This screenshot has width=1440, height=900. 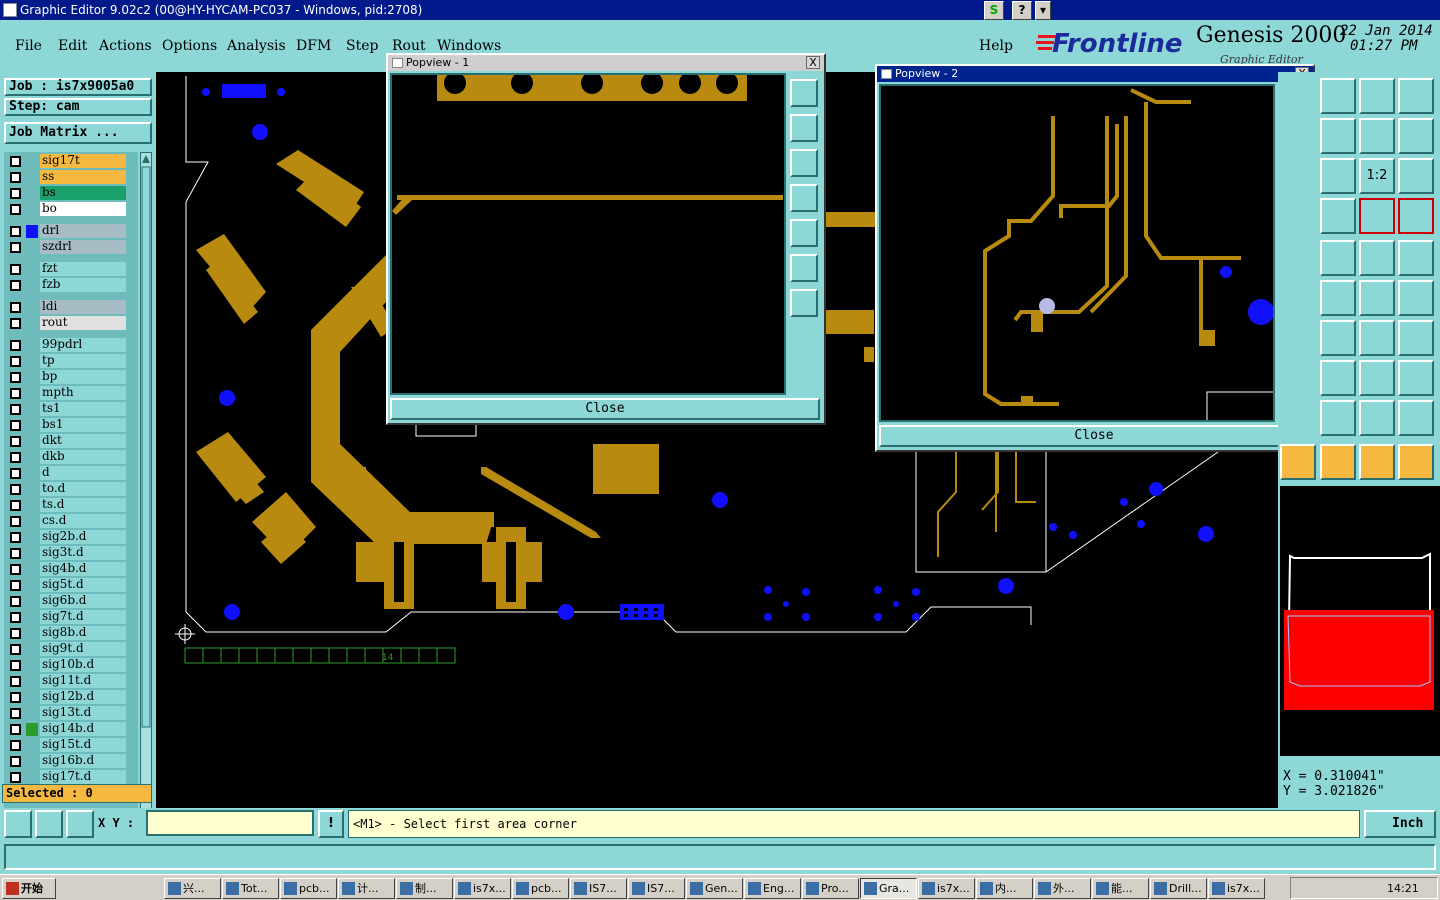 What do you see at coordinates (469, 46) in the screenshot?
I see `menu-windows: Windows` at bounding box center [469, 46].